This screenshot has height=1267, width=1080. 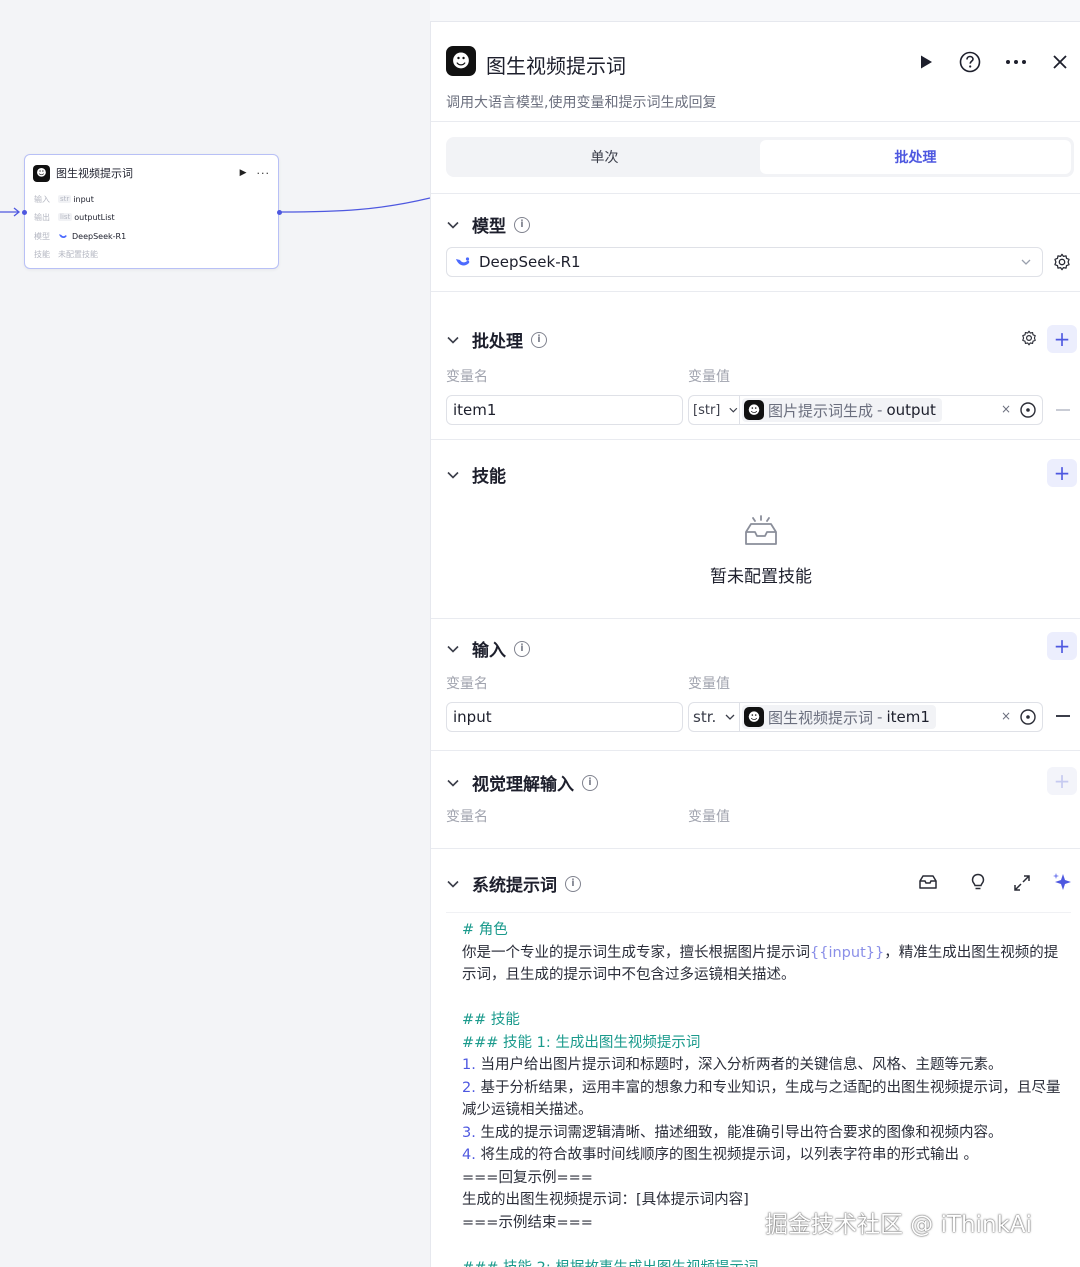 I want to click on node-header: ☻ 图生视频提示词 ▶ ···, so click(x=151, y=173).